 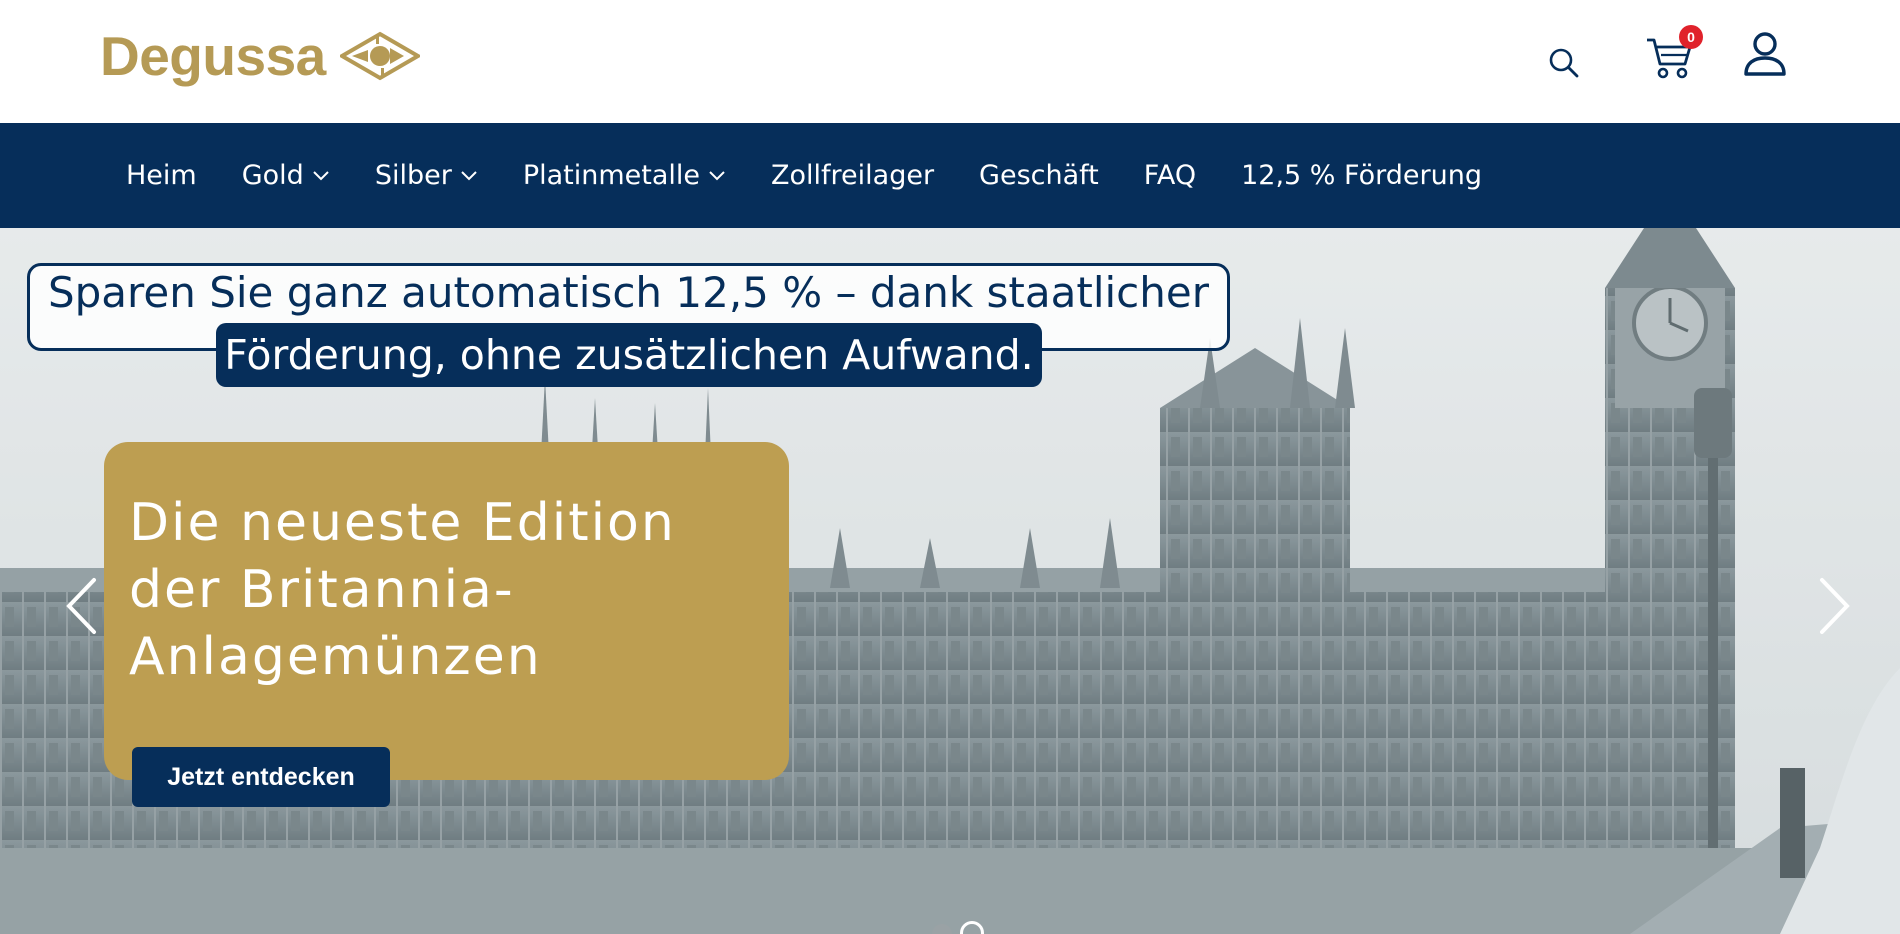 I want to click on logo: Degussa, so click(x=260, y=56).